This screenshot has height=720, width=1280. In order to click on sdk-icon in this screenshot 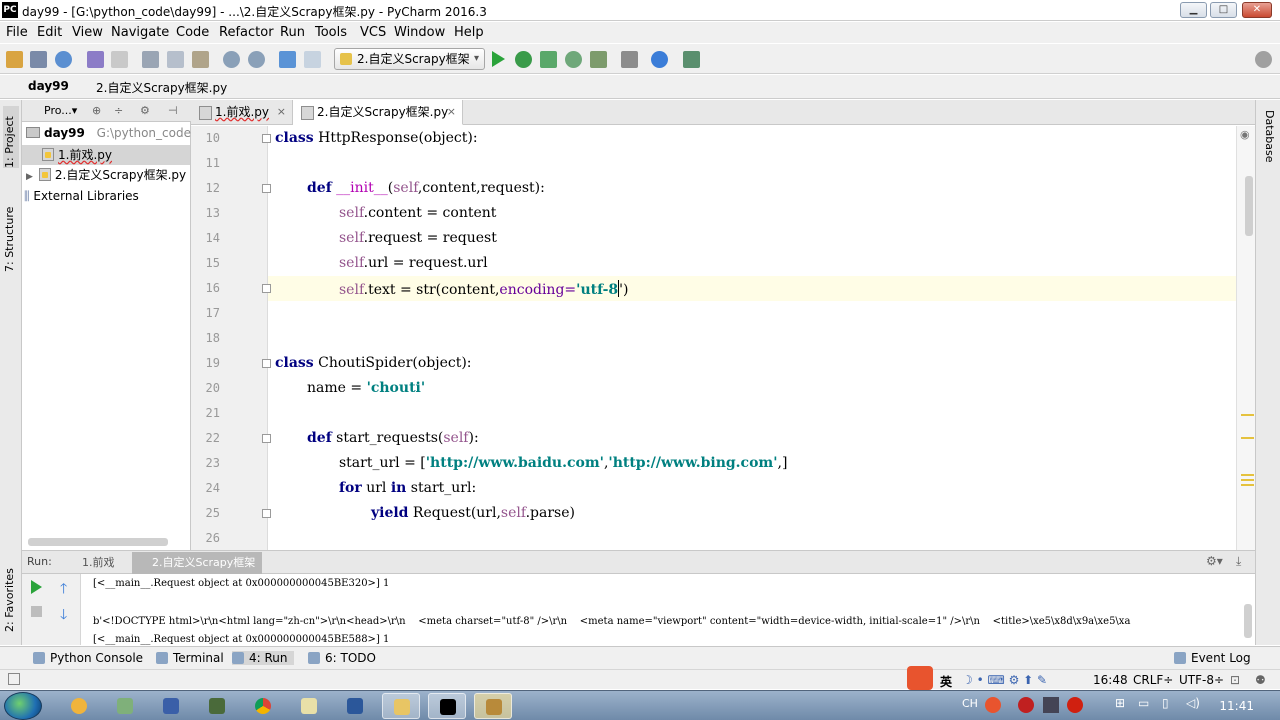, I will do `click(691, 59)`.